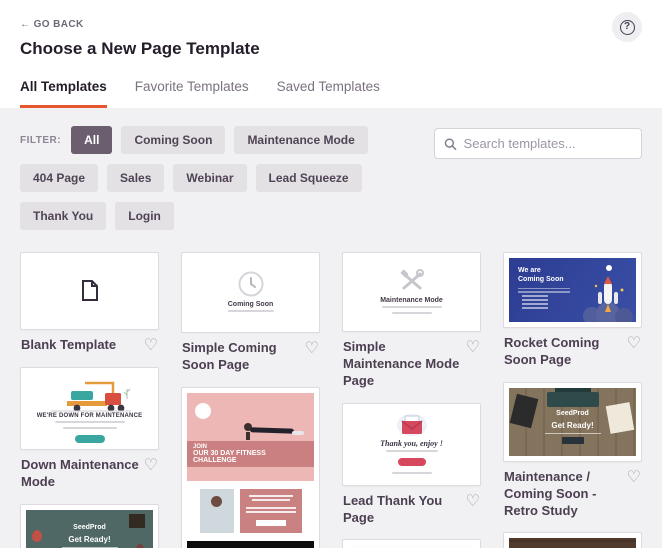 The height and width of the screenshot is (548, 662). Describe the element at coordinates (301, 140) in the screenshot. I see `filter-chip-maintenance-mode: Maintenance Mode` at that location.